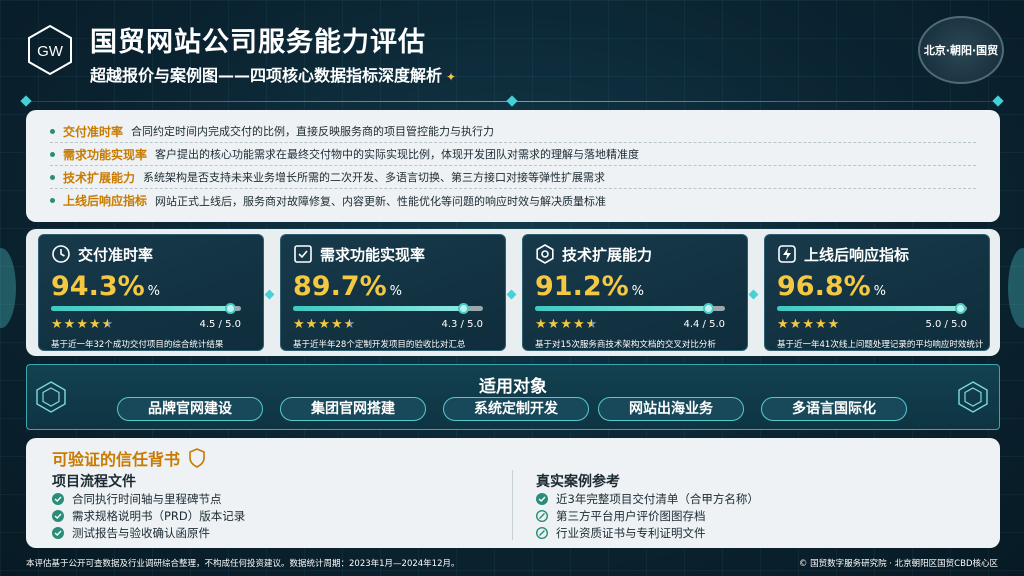  I want to click on gear-icon, so click(545, 254).